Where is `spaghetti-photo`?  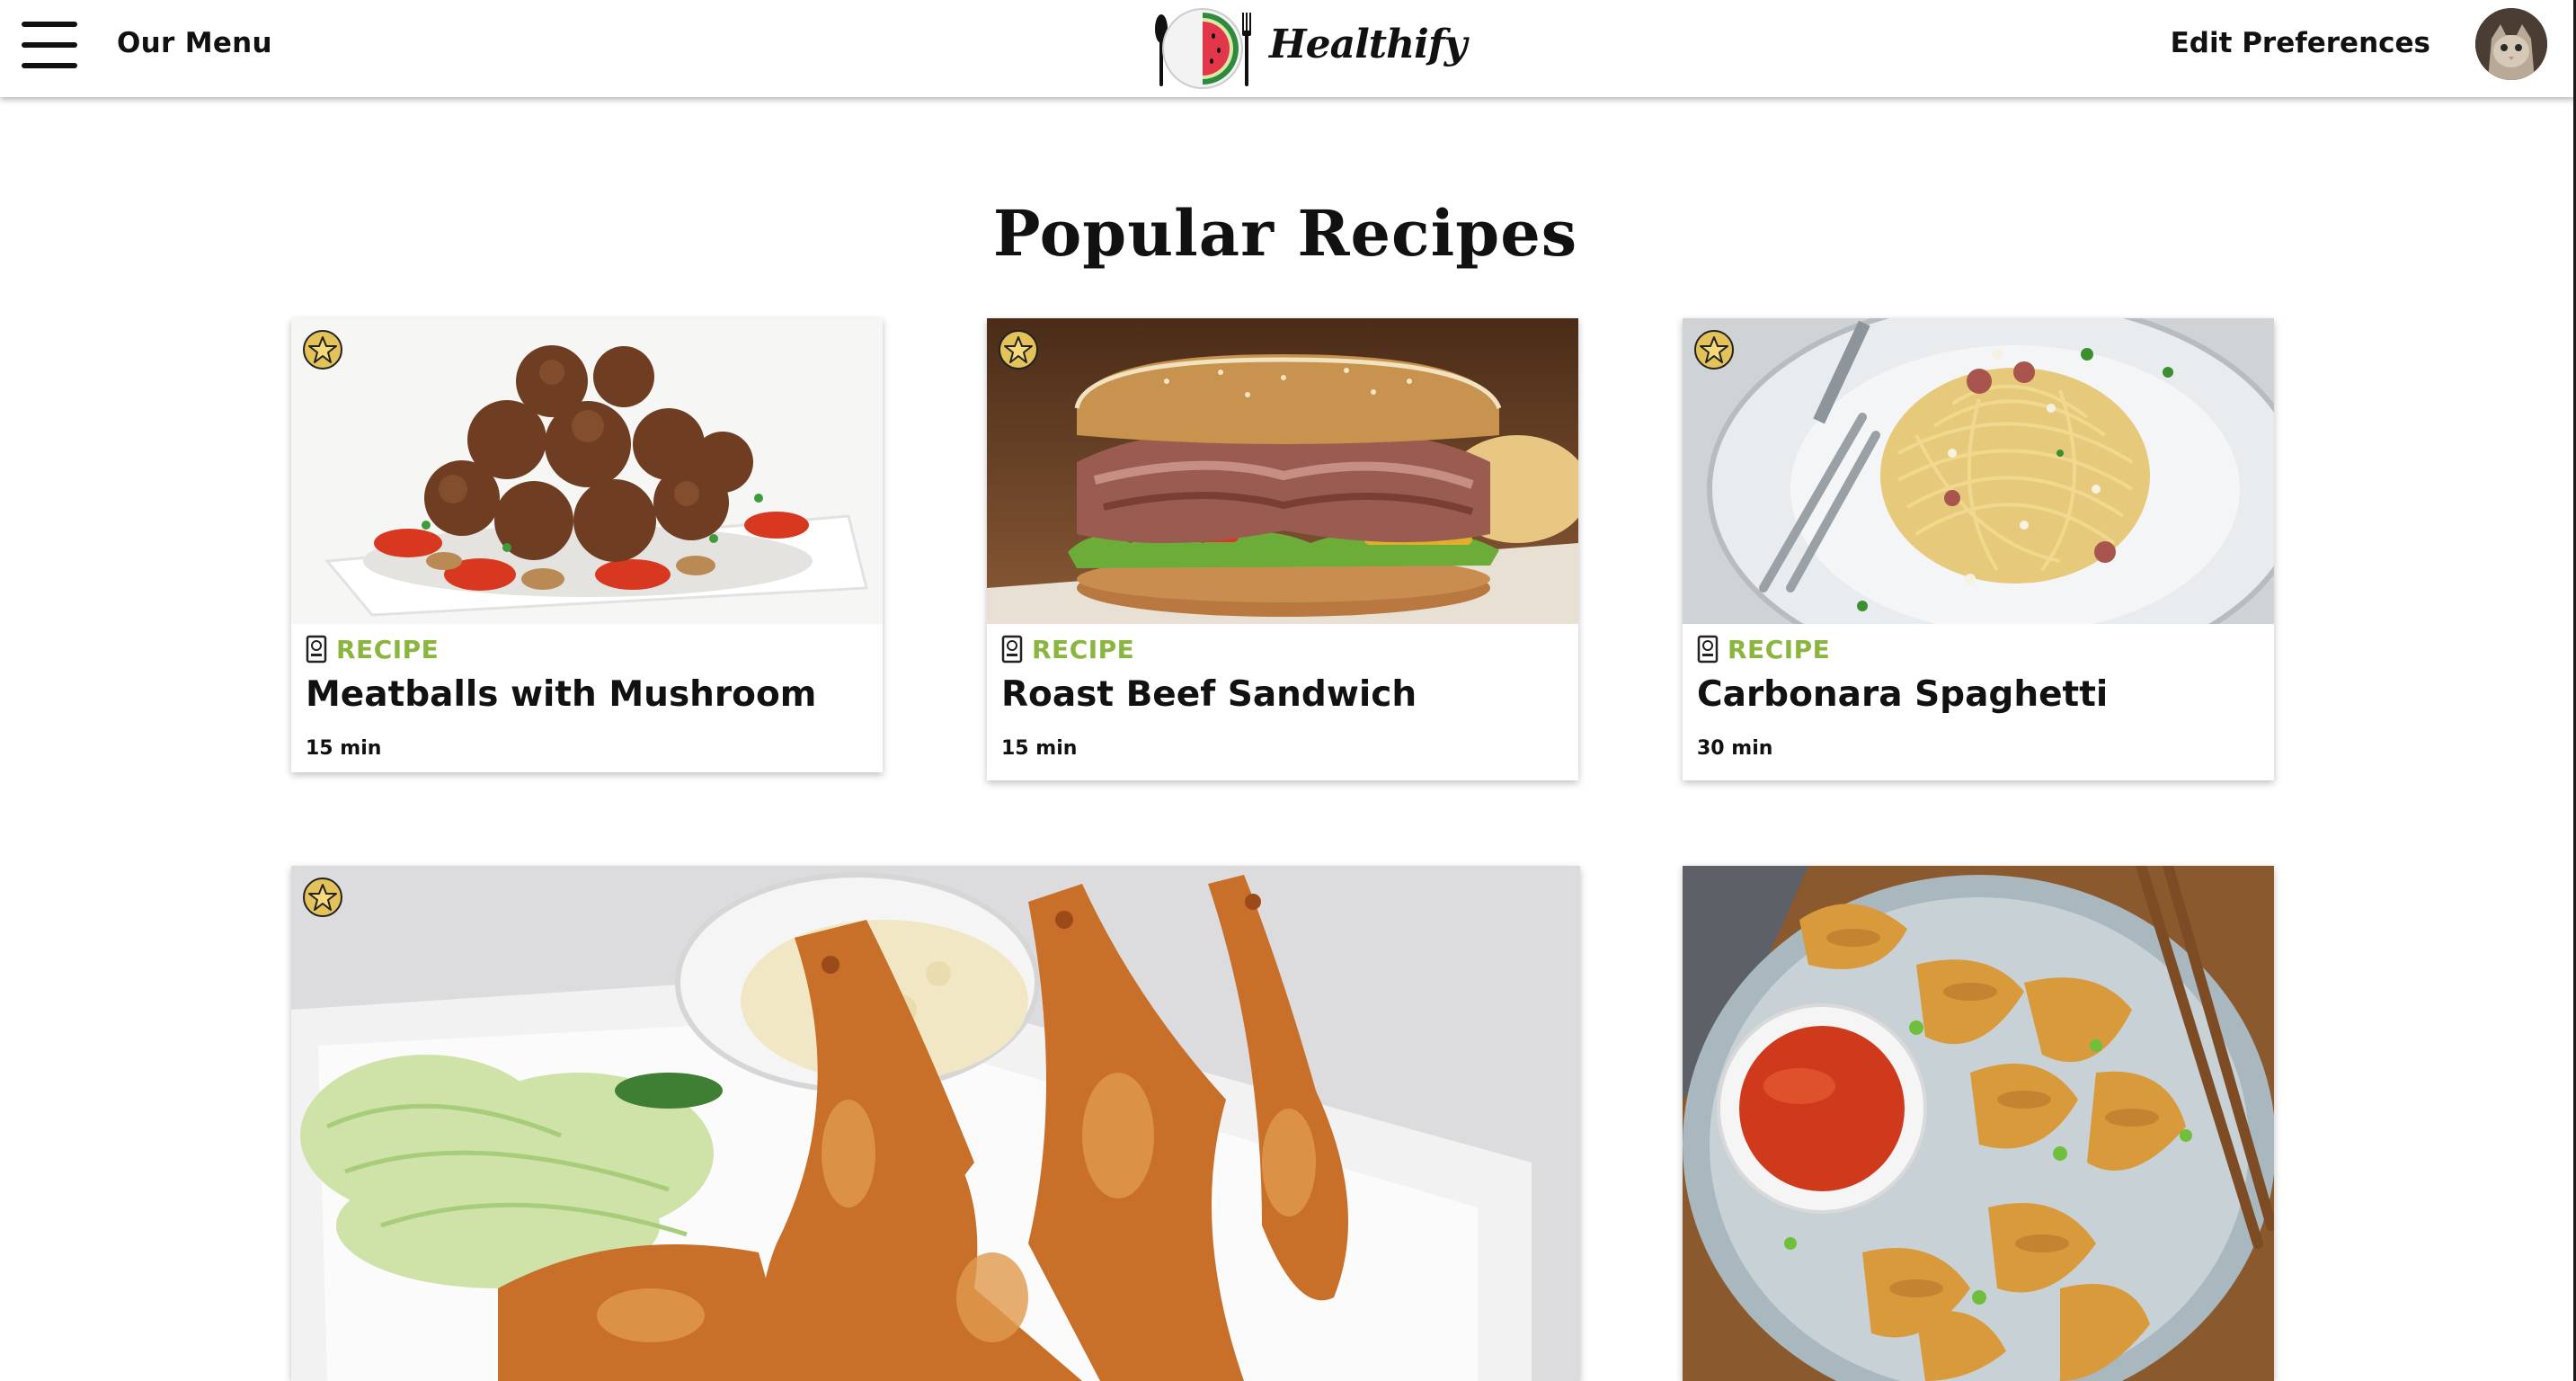
spaghetti-photo is located at coordinates (1978, 471).